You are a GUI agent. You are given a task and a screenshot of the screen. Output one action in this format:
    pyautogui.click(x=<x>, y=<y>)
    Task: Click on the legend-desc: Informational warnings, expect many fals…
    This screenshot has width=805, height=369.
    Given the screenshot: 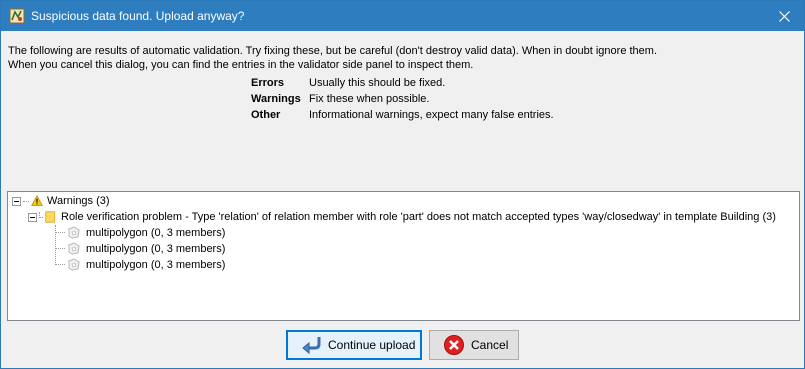 What is the action you would take?
    pyautogui.click(x=431, y=115)
    